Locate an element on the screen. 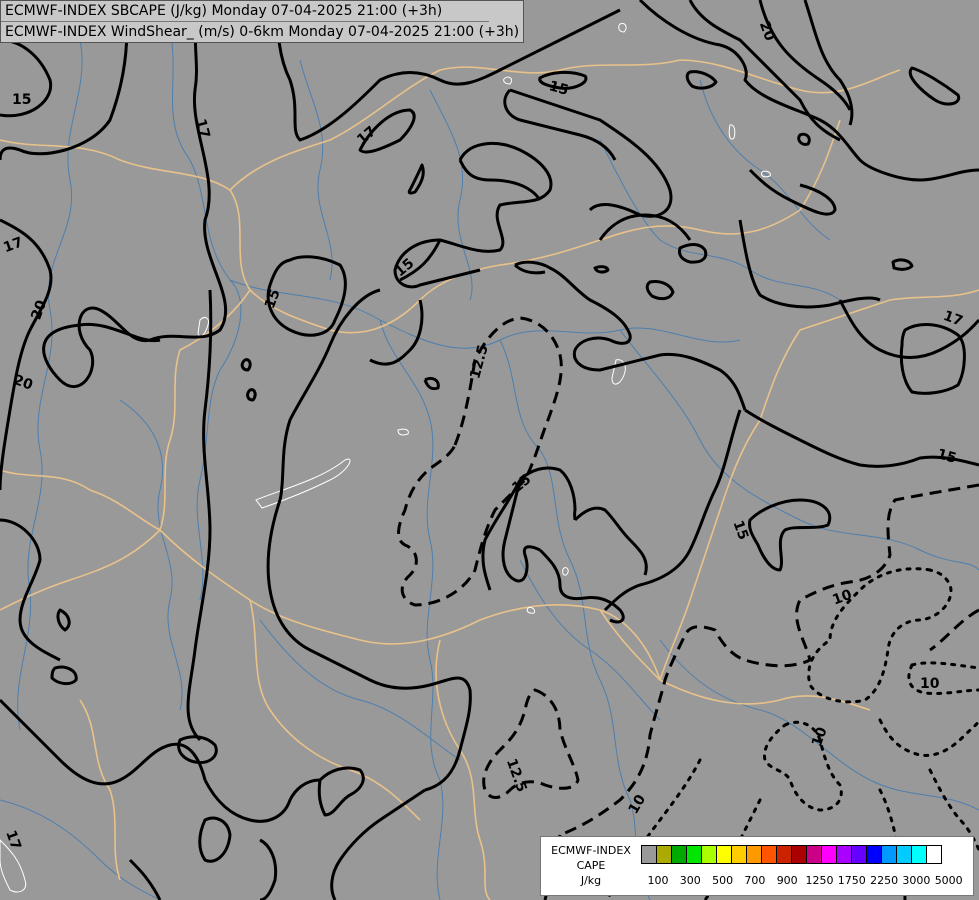 The width and height of the screenshot is (979, 900). contour-label: 15 is located at coordinates (21, 100).